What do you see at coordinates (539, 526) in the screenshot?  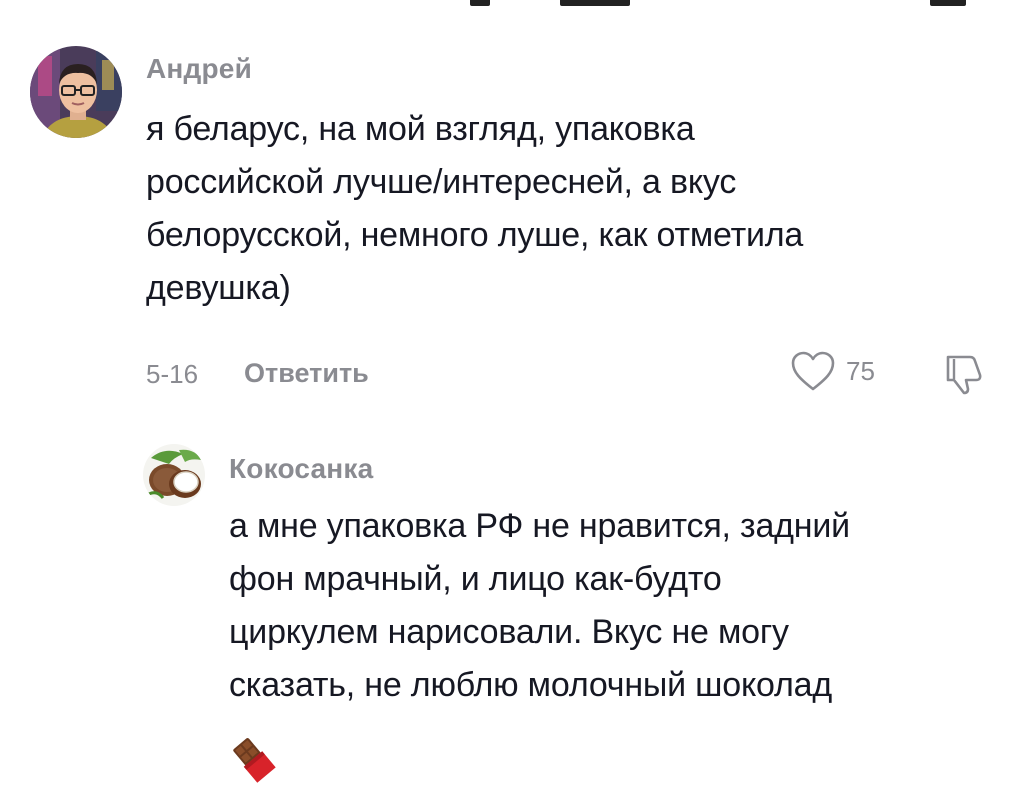 I see `comment-text-line: а мне упаковка РФ не нравится, задний` at bounding box center [539, 526].